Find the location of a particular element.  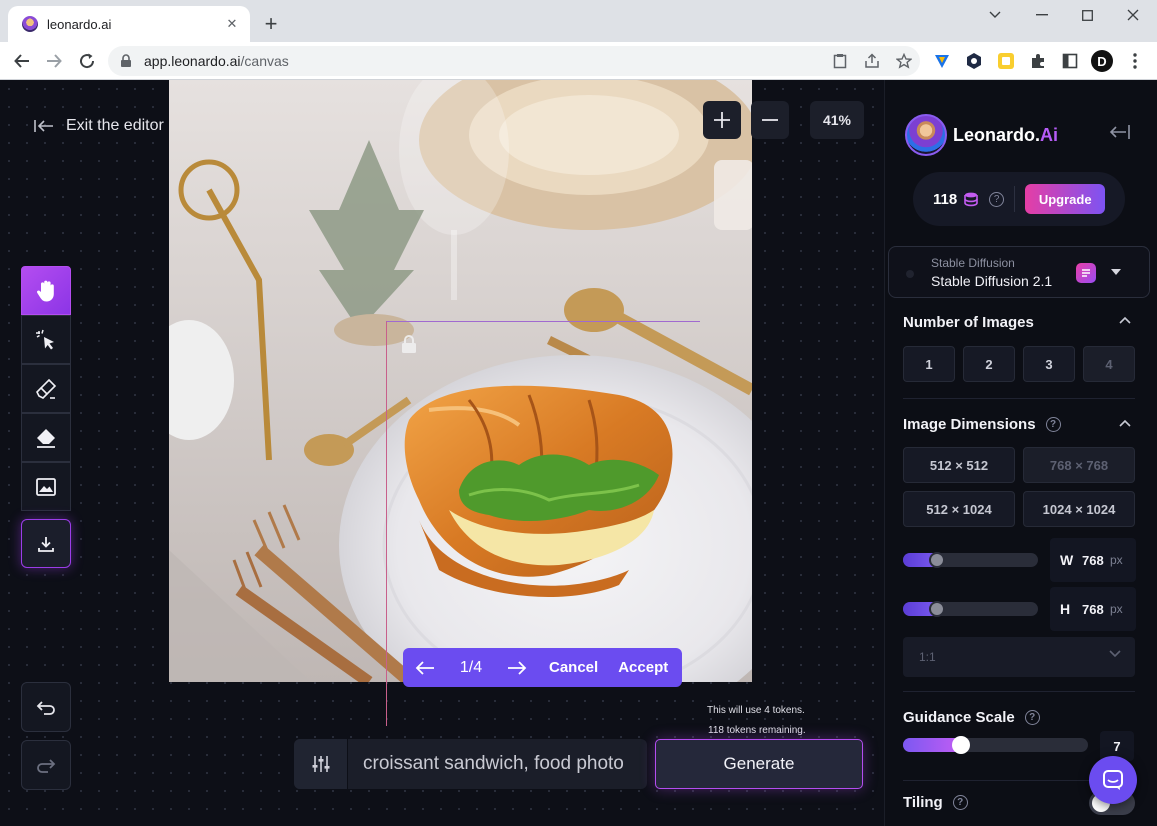

extensions-puzzle-icon is located at coordinates (1038, 61).